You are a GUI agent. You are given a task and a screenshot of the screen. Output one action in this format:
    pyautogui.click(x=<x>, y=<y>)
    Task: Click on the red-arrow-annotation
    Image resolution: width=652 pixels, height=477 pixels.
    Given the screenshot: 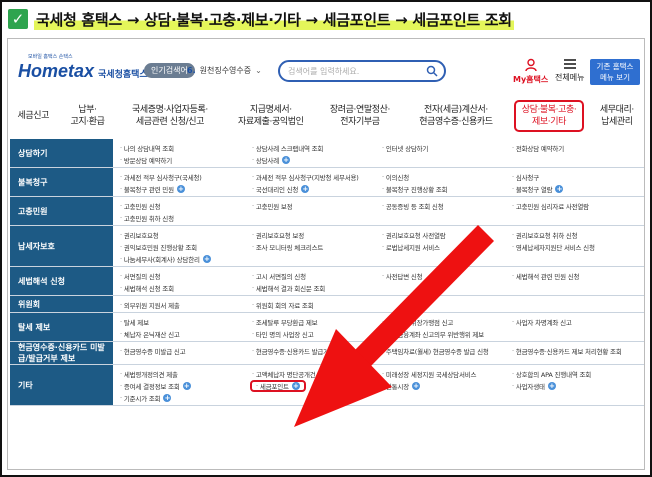 What is the action you would take?
    pyautogui.click(x=394, y=326)
    